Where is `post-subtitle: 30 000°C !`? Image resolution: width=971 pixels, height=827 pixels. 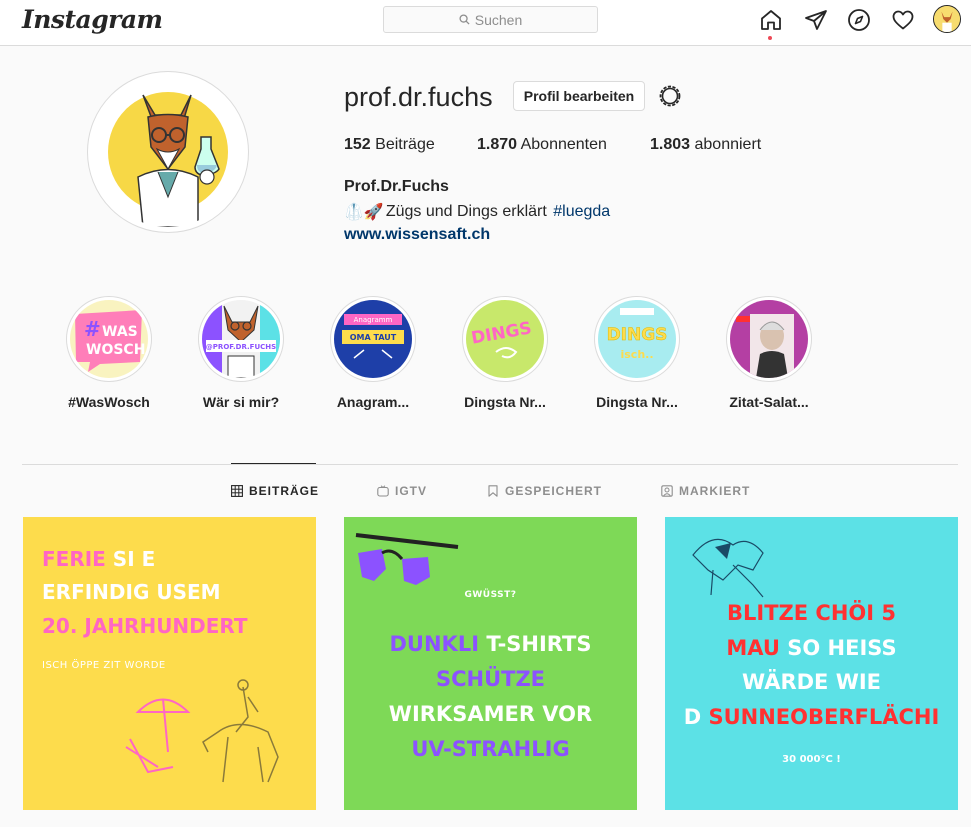
post-subtitle: 30 000°C ! is located at coordinates (811, 759).